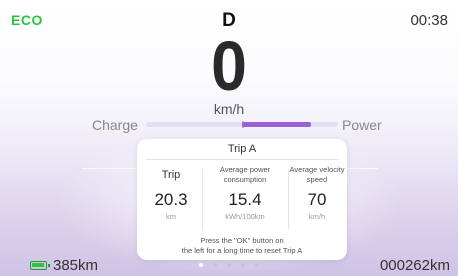 The width and height of the screenshot is (458, 276). I want to click on avg-consumption-unit: kWh/100km, so click(245, 216).